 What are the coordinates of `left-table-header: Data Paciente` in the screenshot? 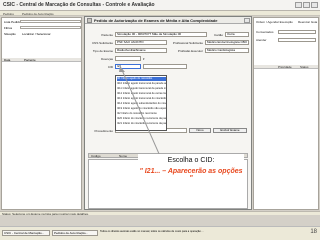 It's located at (41, 60).